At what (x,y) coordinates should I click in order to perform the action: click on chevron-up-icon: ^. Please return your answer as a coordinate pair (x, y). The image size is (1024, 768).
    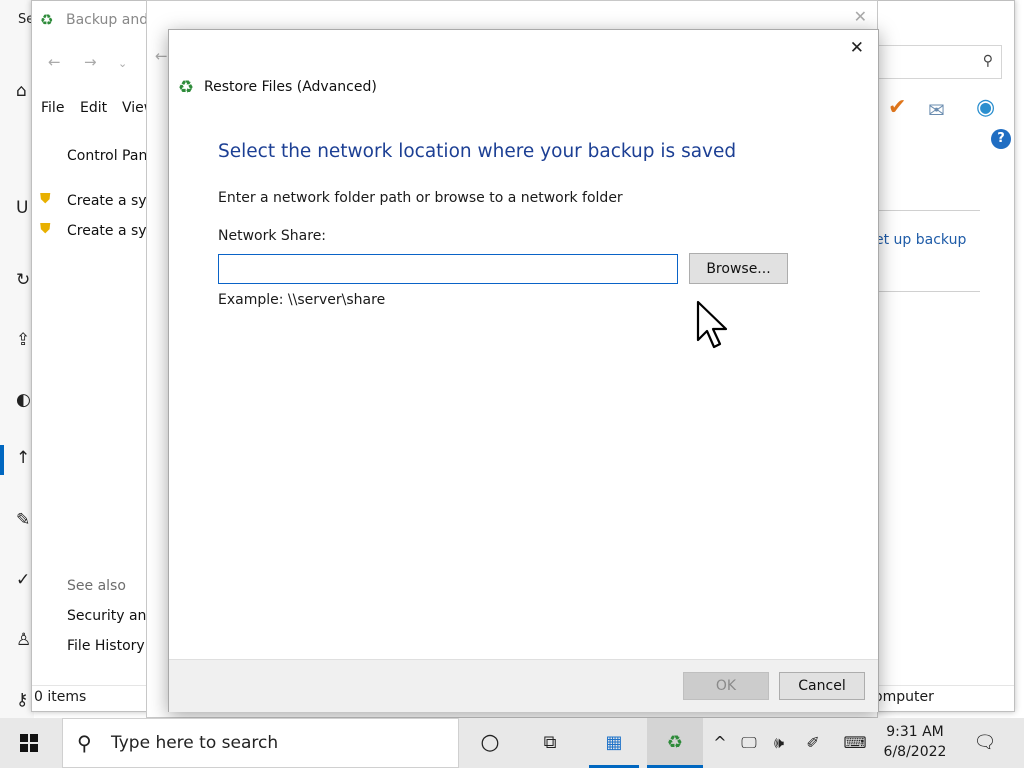
    Looking at the image, I should click on (720, 743).